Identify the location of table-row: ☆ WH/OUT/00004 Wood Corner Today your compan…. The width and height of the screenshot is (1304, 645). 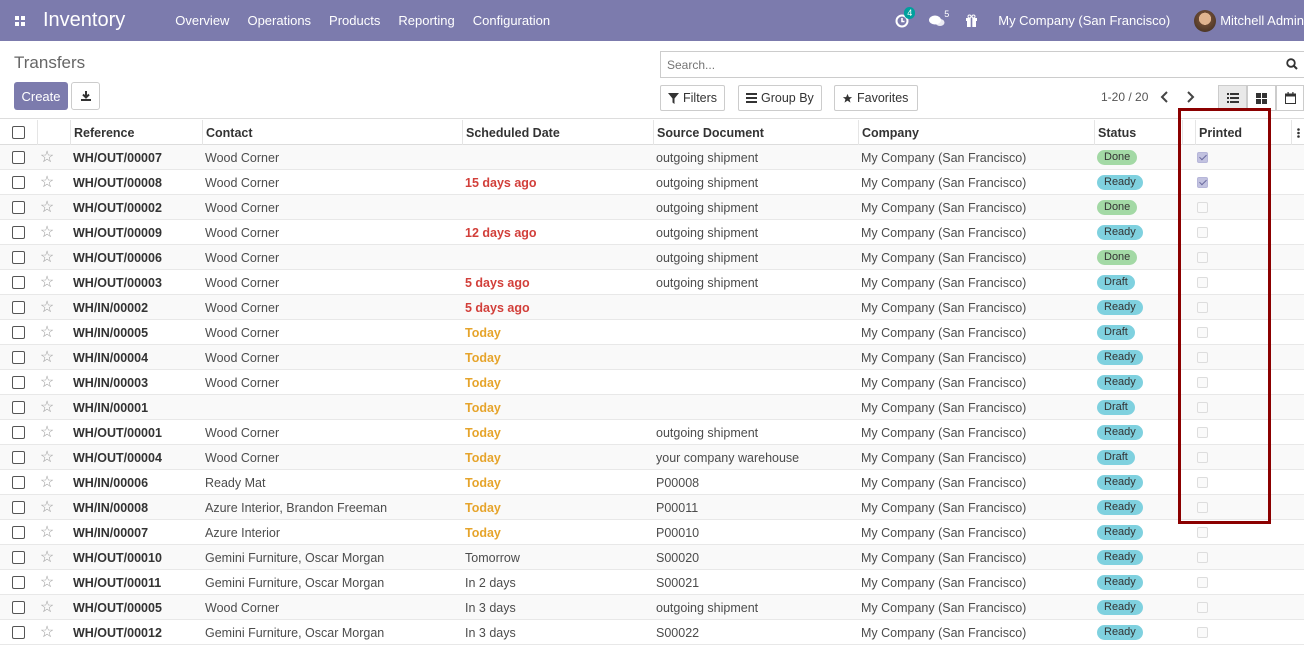
(652, 457).